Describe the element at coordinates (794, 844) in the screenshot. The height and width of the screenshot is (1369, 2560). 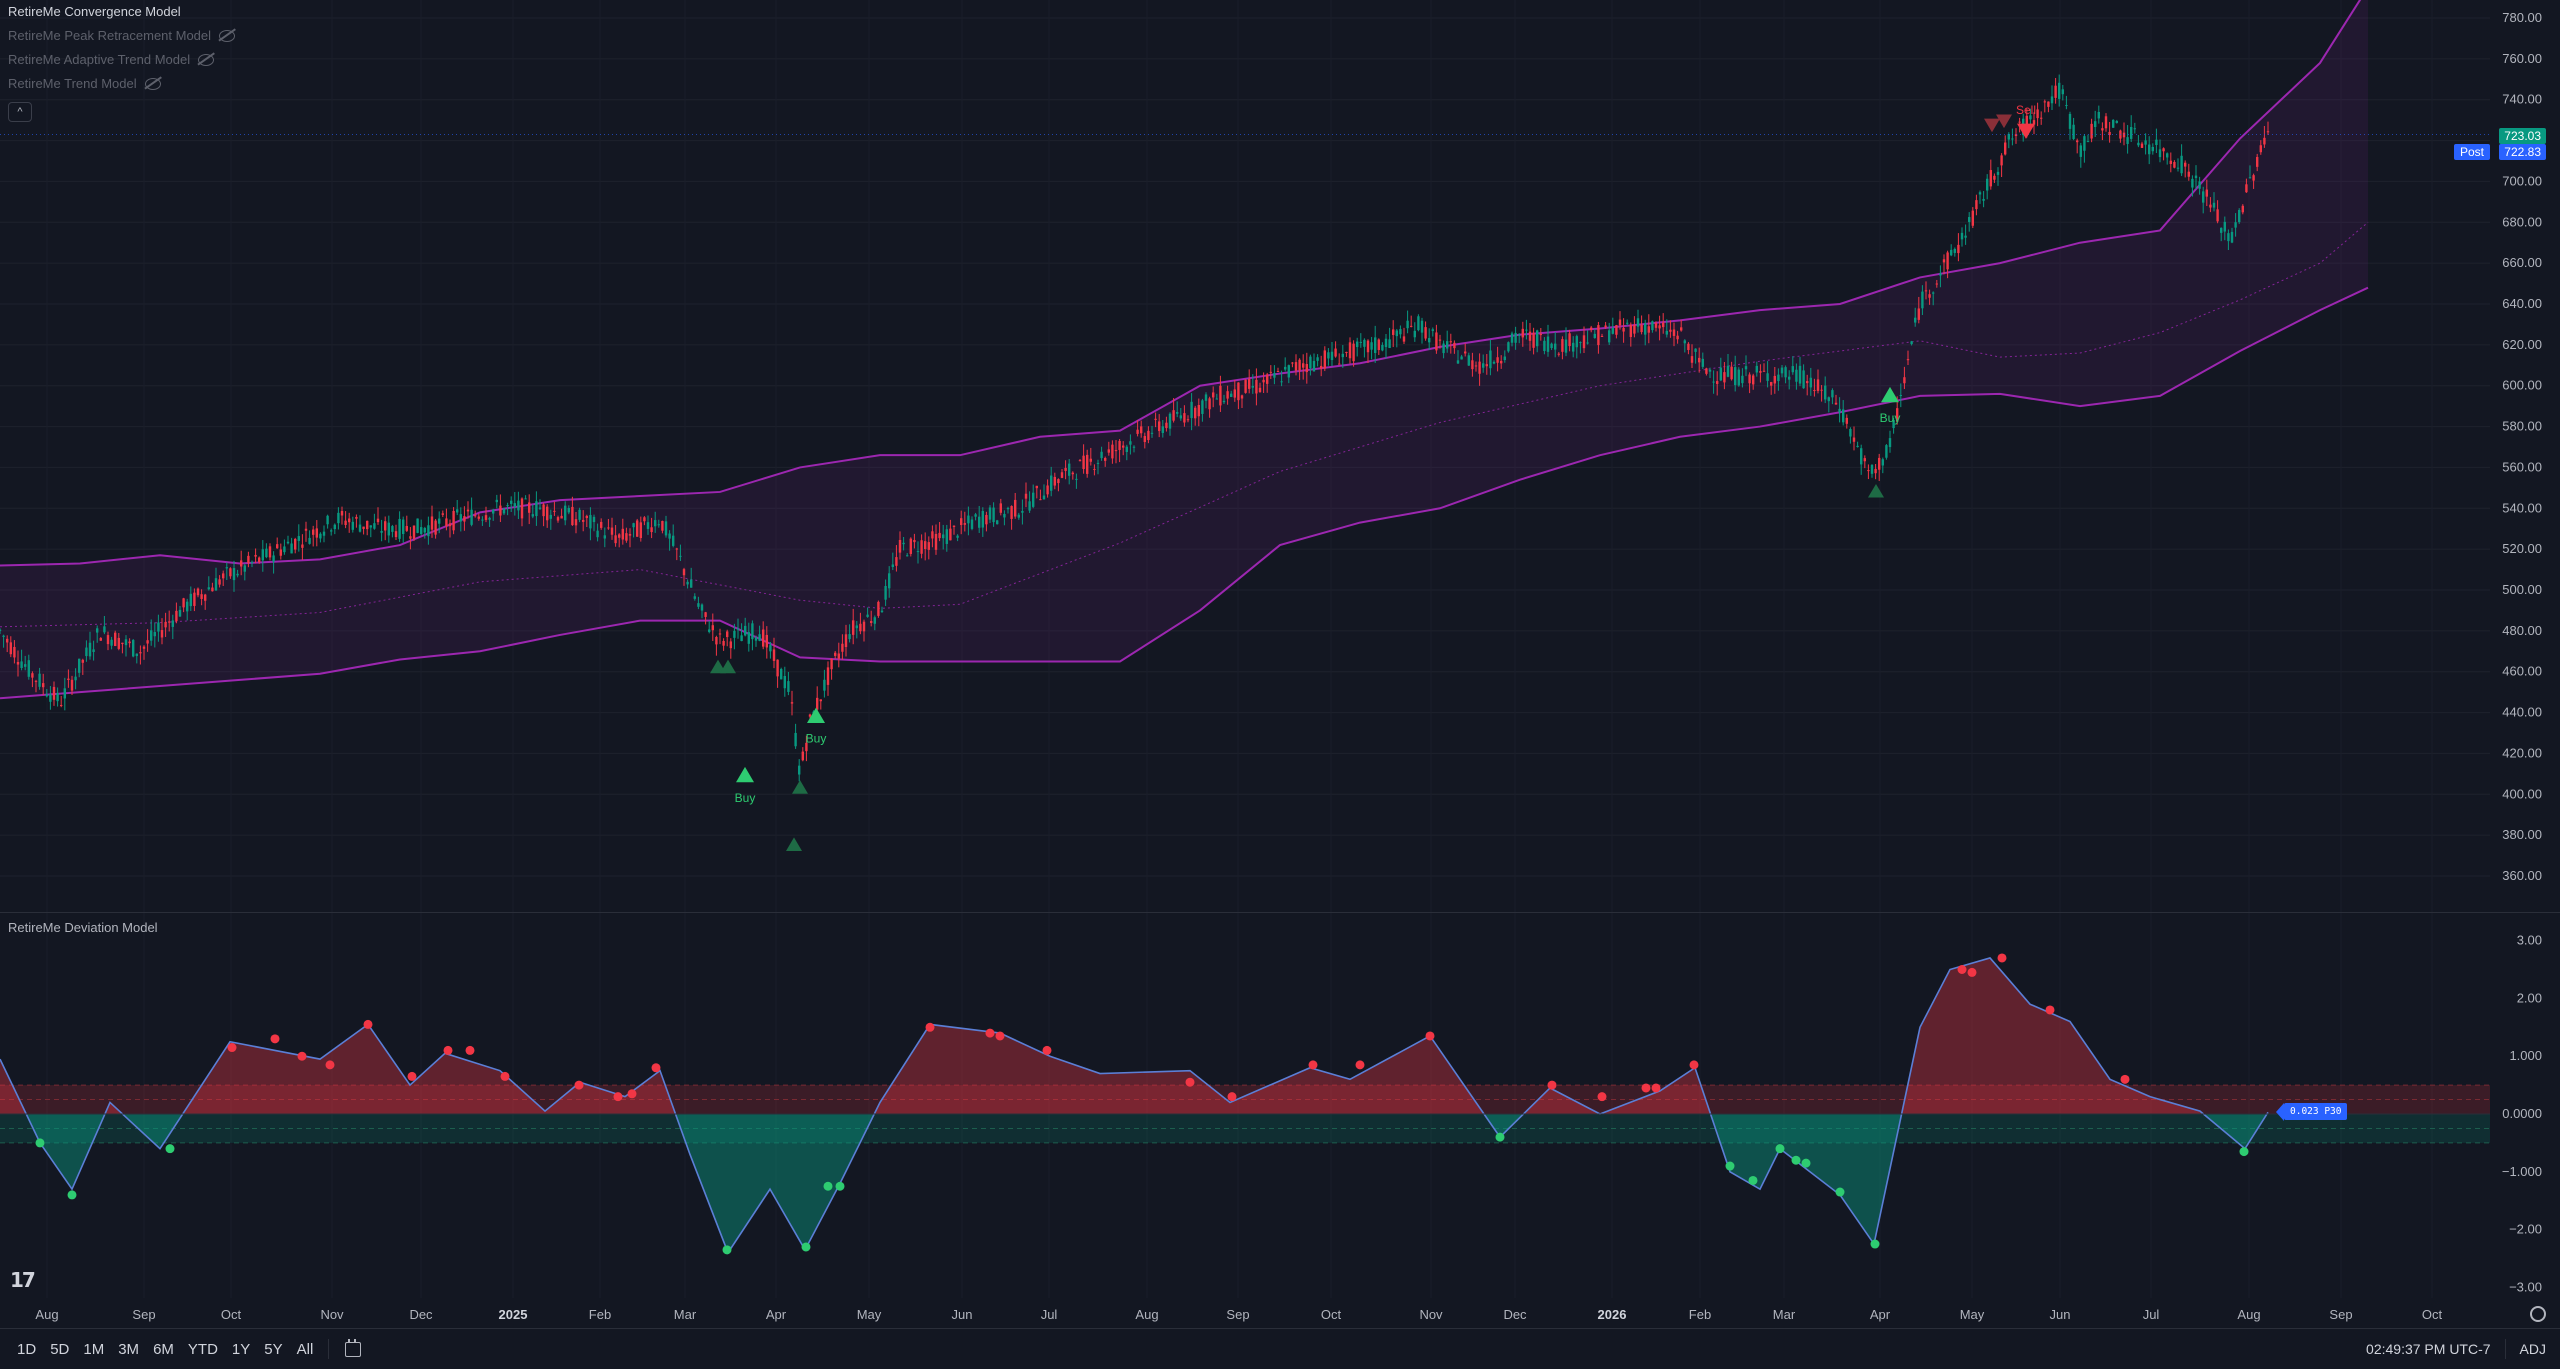
I see `buy-marker-faint` at that location.